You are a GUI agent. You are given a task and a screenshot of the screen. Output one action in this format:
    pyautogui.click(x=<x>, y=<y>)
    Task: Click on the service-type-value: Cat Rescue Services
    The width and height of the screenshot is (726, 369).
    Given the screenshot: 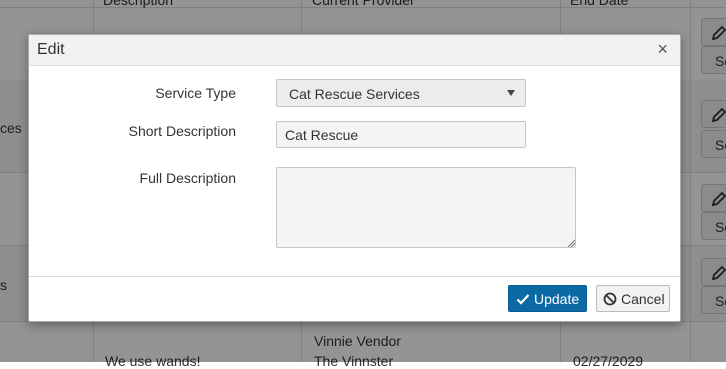 What is the action you would take?
    pyautogui.click(x=354, y=94)
    